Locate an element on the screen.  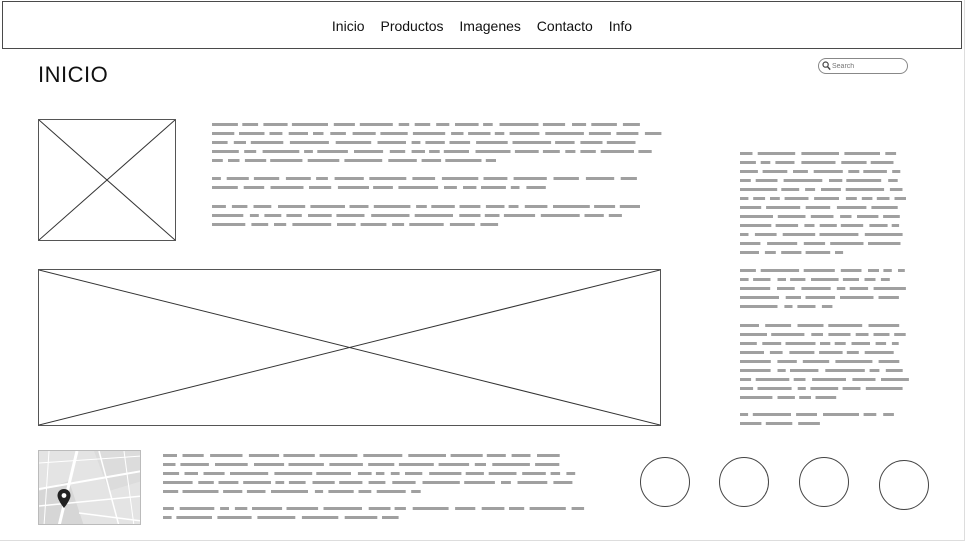
search-box is located at coordinates (863, 66).